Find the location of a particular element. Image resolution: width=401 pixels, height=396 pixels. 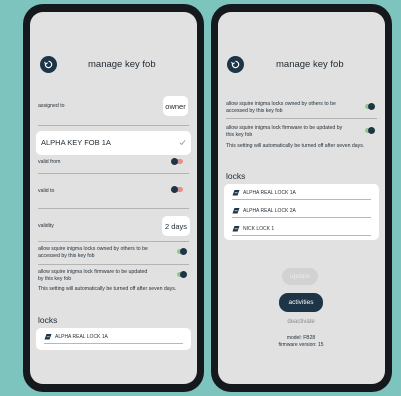

lock-item: ALPHA REAL LOCK 2A is located at coordinates (301, 210).